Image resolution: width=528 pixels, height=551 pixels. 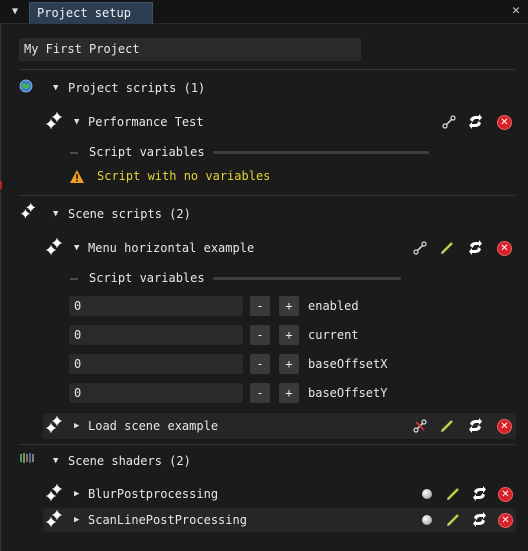 What do you see at coordinates (129, 214) in the screenshot?
I see `scene-scripts-header: Scene scripts (2)` at bounding box center [129, 214].